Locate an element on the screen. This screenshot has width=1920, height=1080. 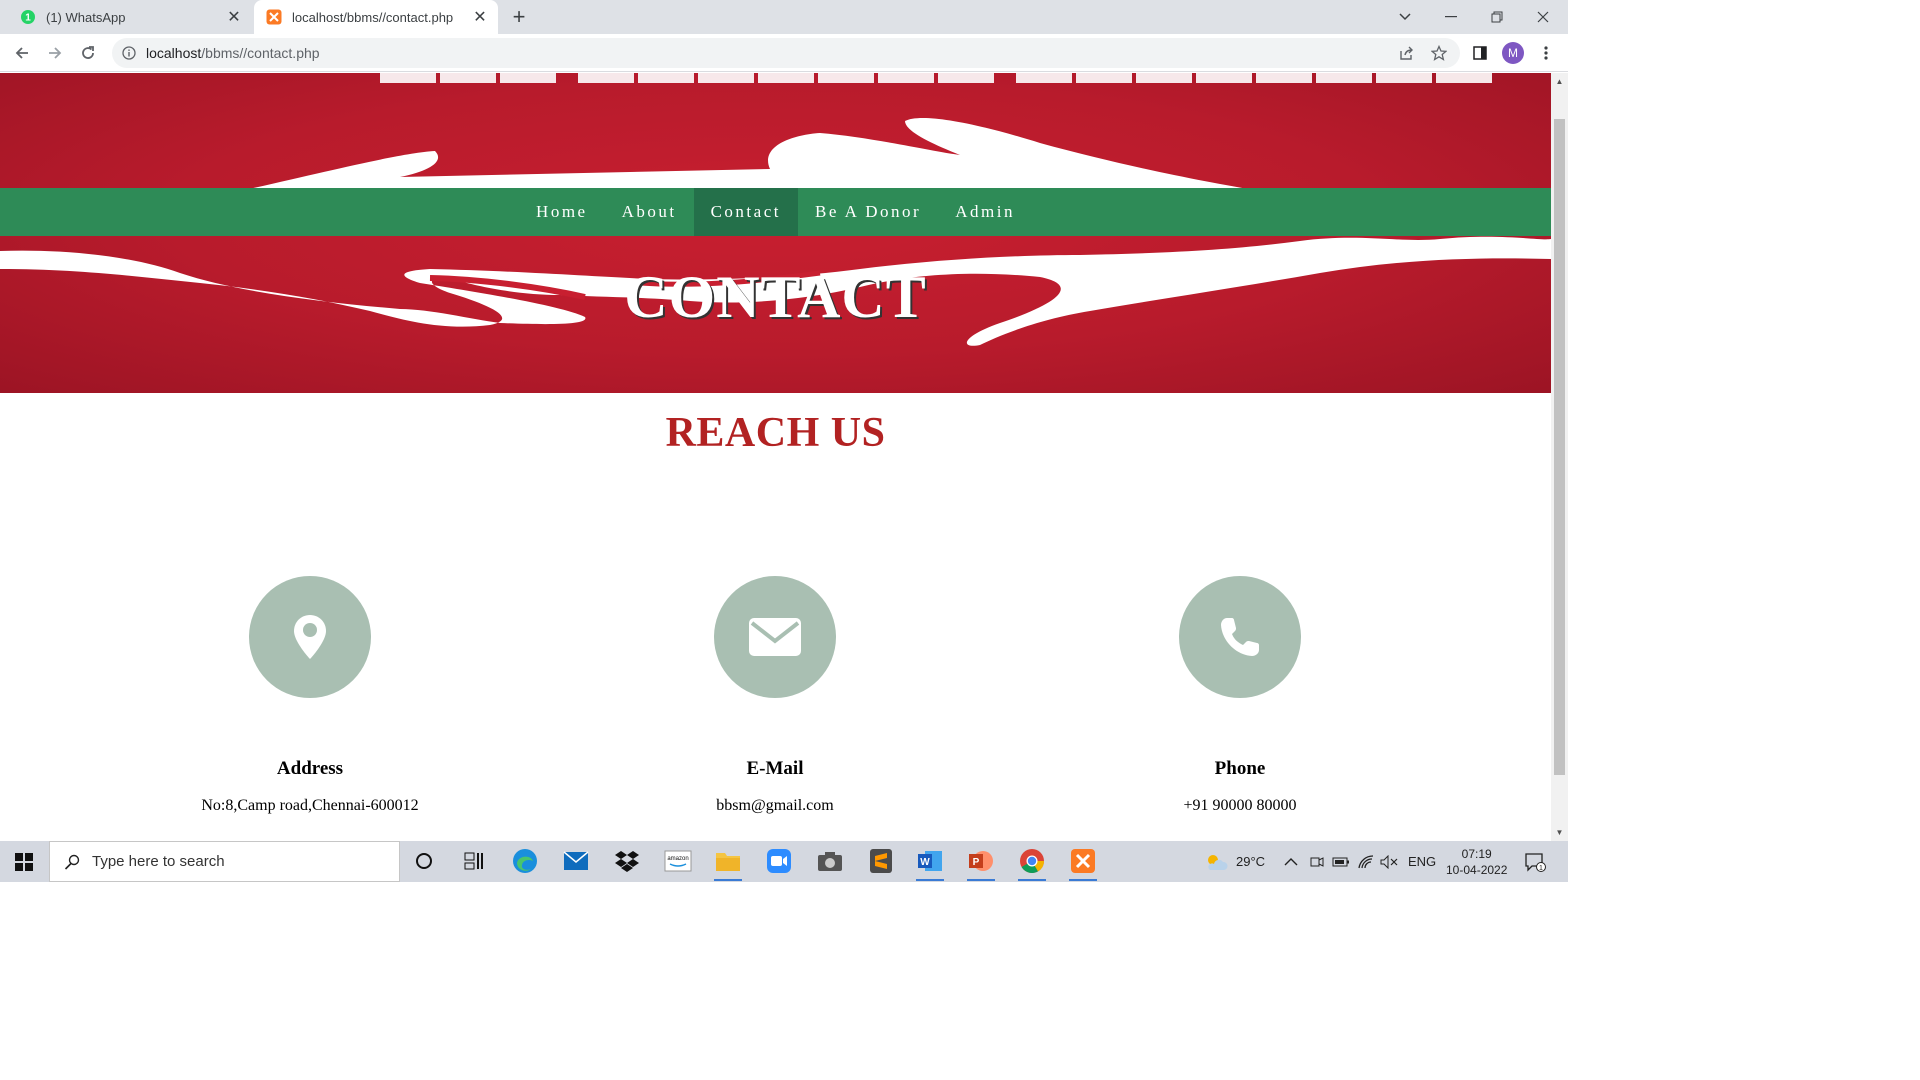
dropbox-icon is located at coordinates (627, 861).